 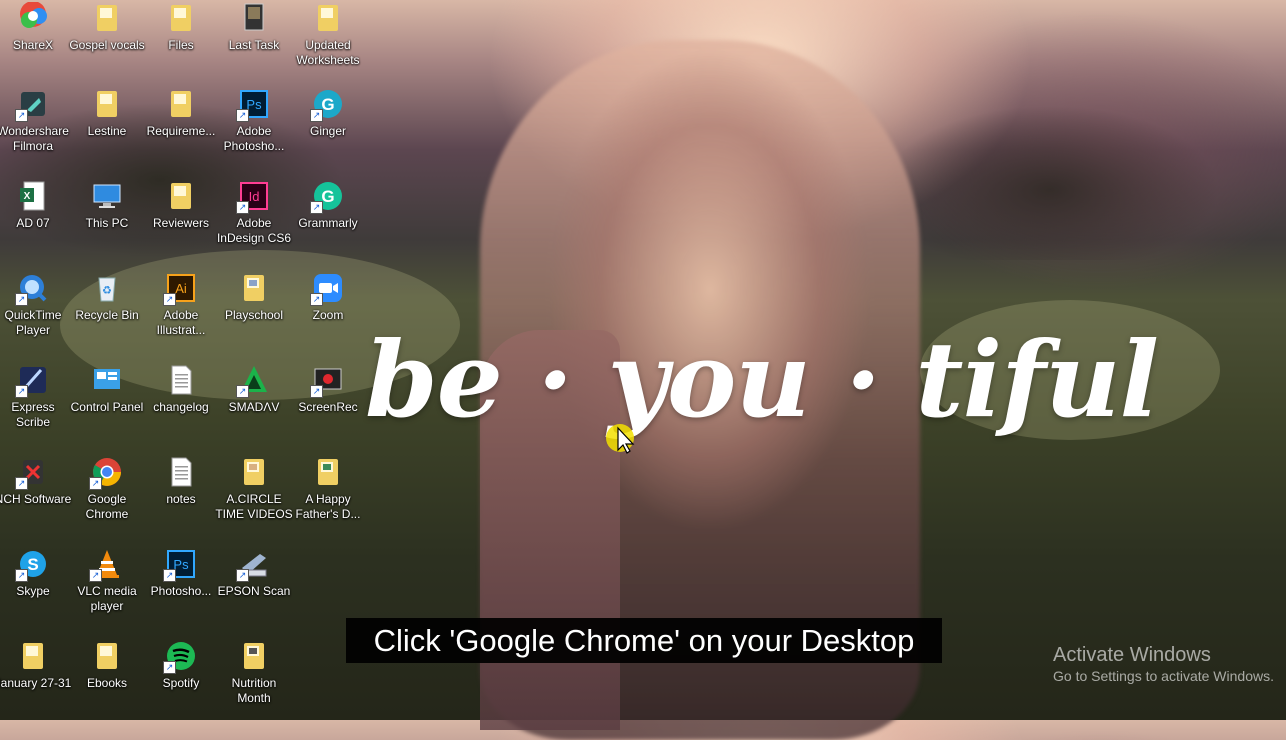 I want to click on grammarly-icon: G ↗, so click(x=327, y=197).